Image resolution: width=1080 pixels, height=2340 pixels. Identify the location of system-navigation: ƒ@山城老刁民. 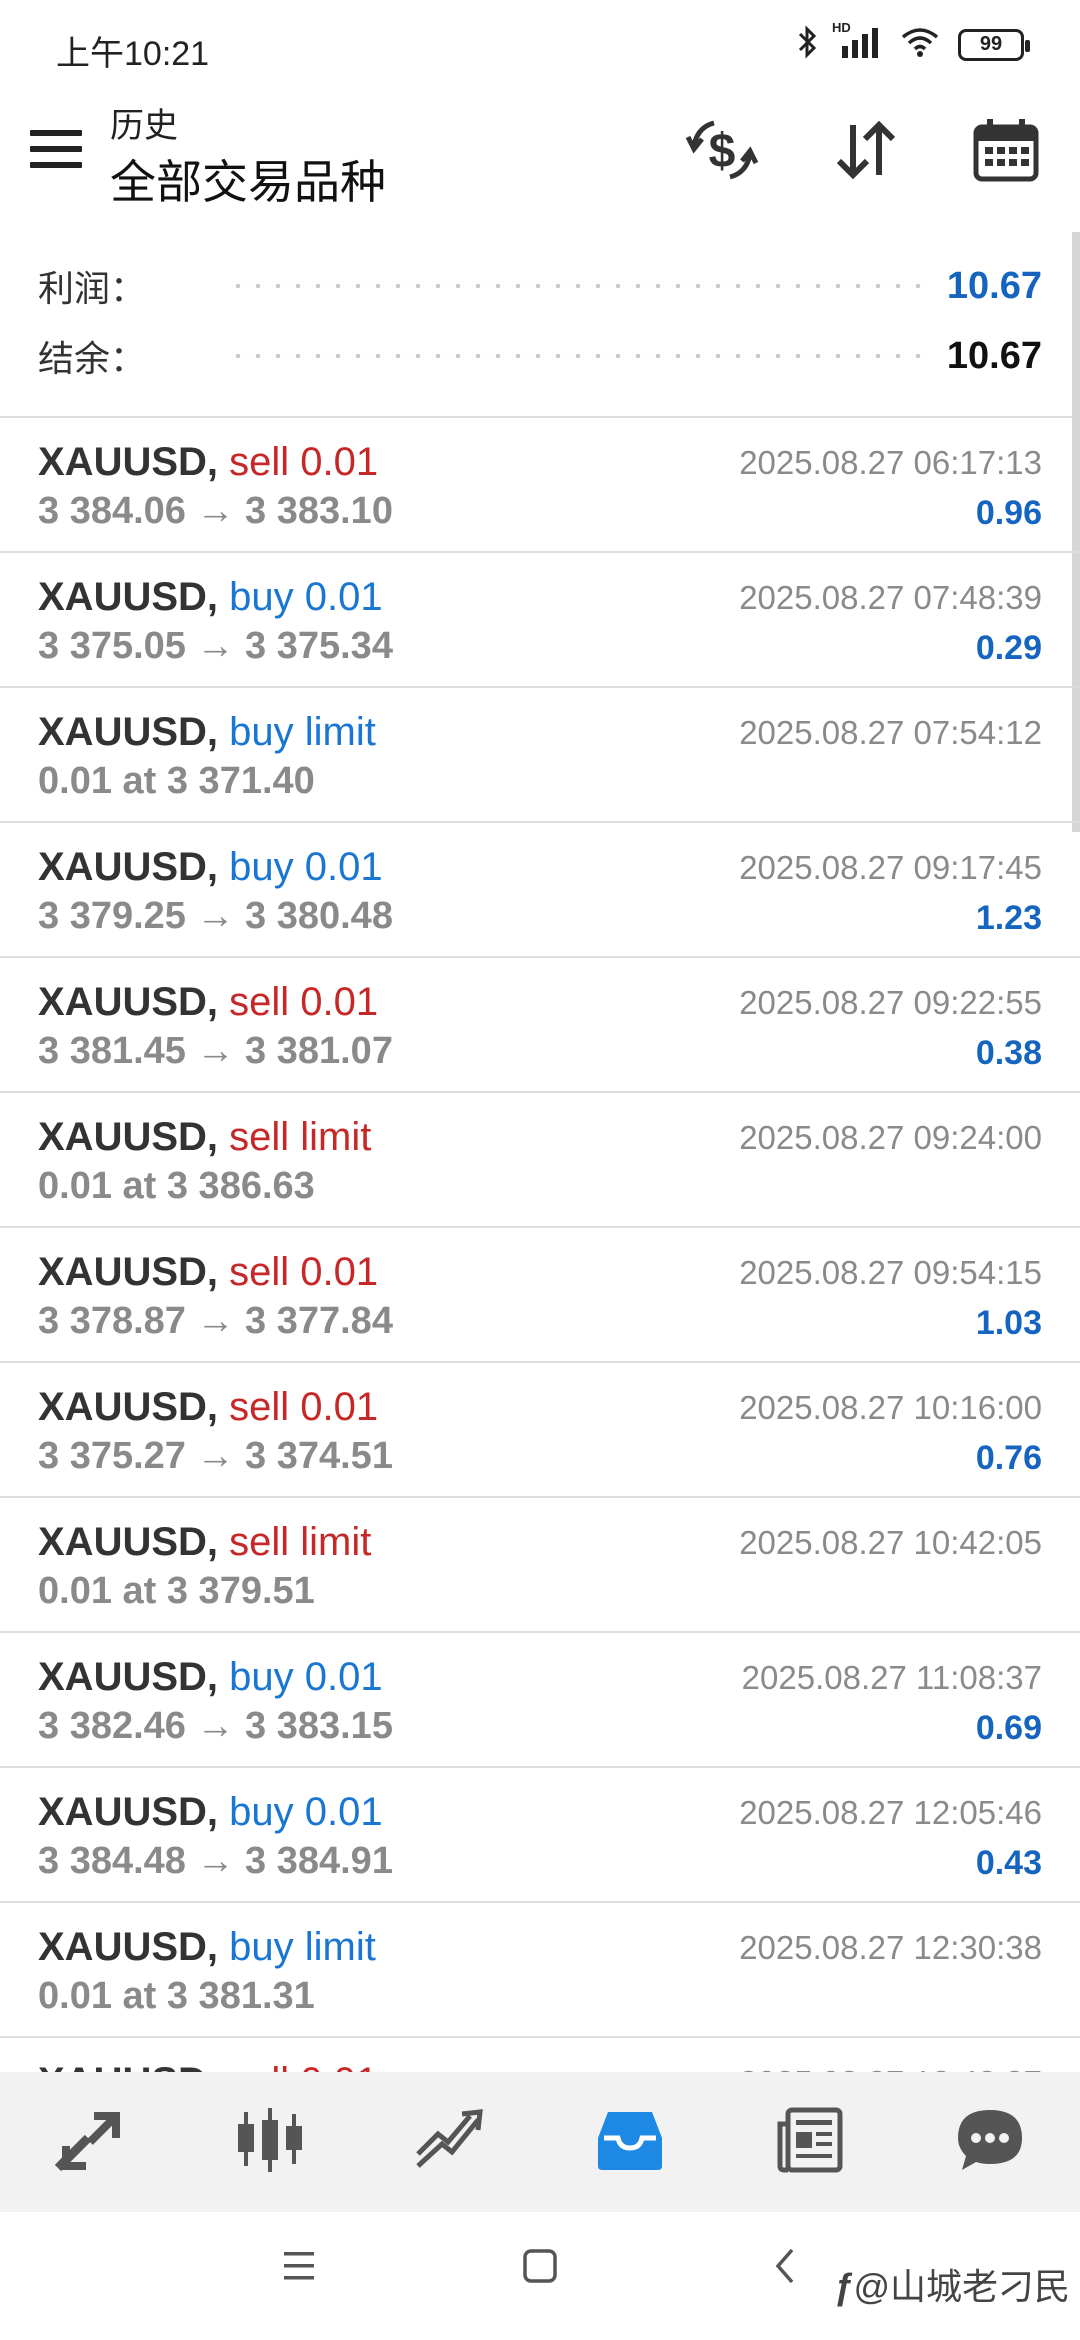
(540, 2276).